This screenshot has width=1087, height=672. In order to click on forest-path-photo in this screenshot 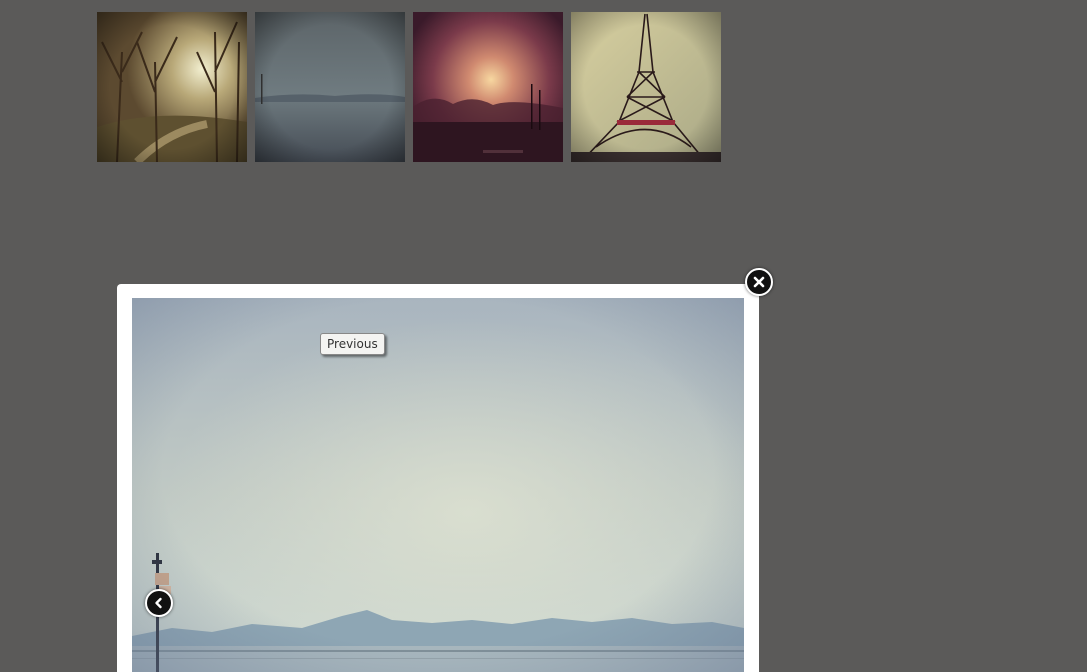, I will do `click(172, 87)`.